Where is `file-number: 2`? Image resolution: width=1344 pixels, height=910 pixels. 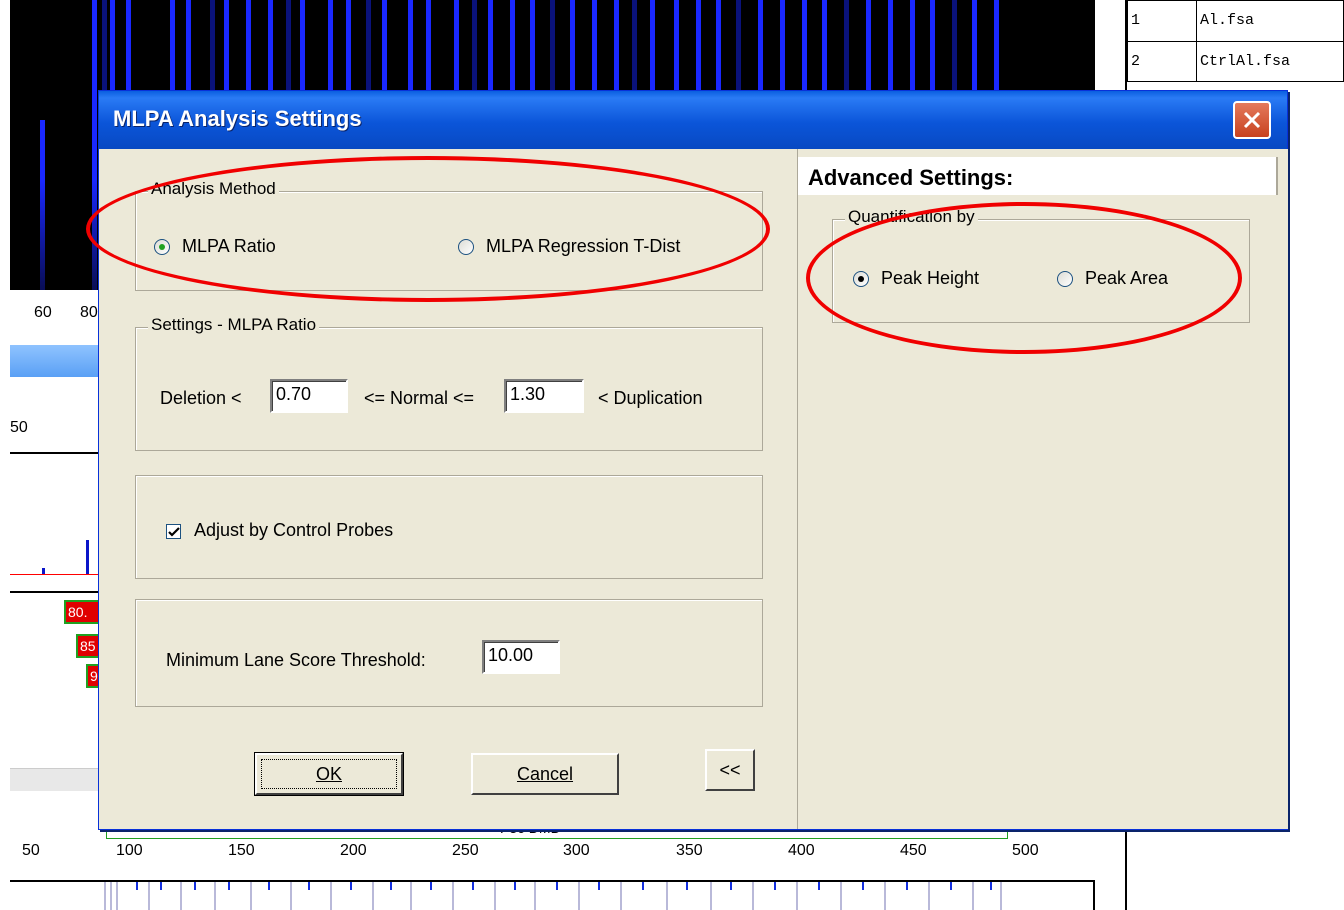
file-number: 2 is located at coordinates (1162, 61).